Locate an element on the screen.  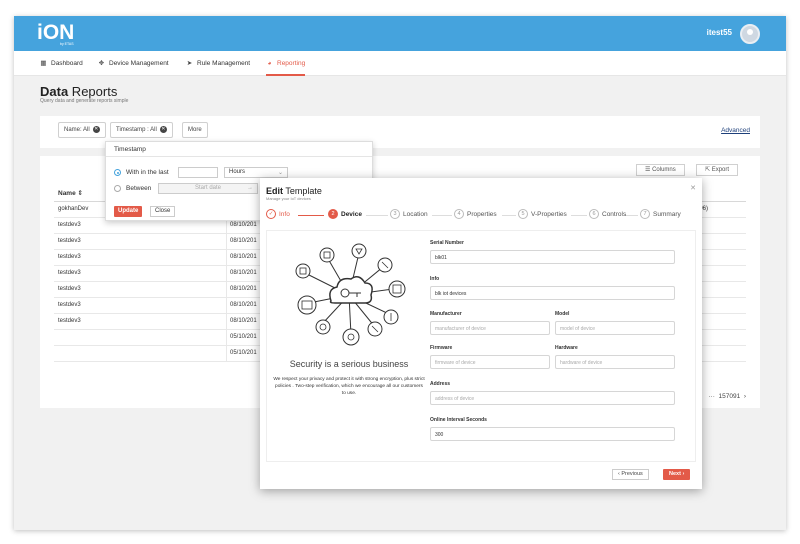
chip-label: More is located at coordinates (195, 130).